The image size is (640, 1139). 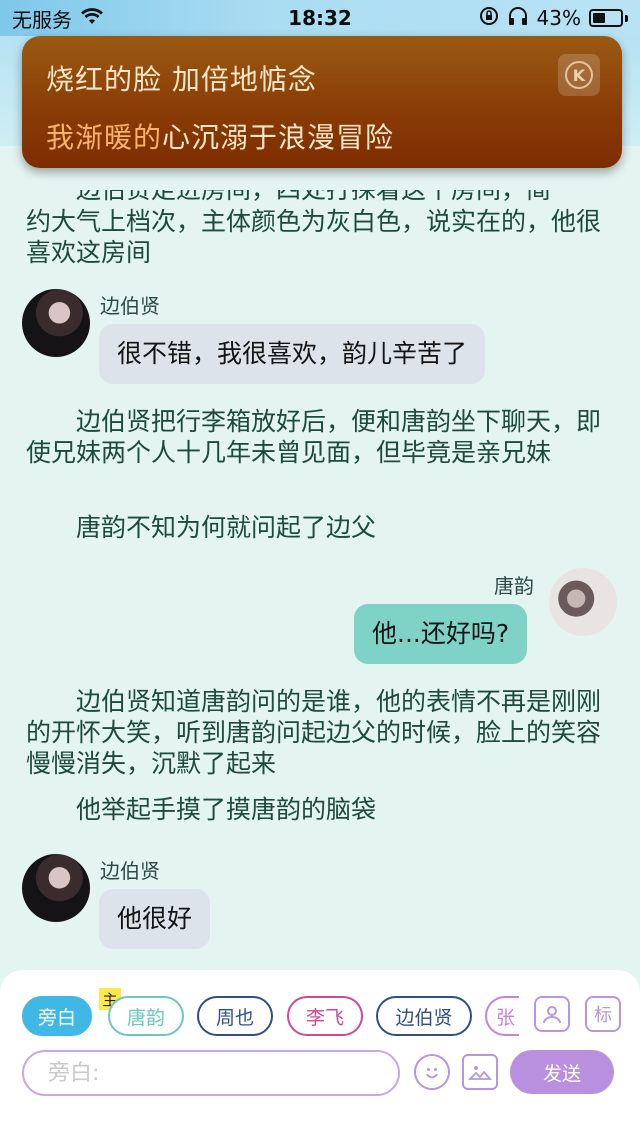 I want to click on avatar-tangyun, so click(x=583, y=602).